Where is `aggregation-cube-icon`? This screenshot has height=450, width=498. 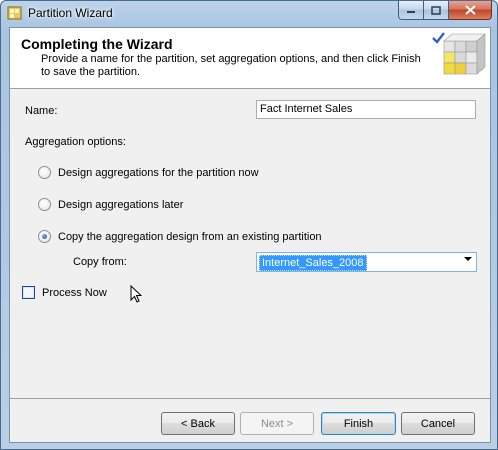
aggregation-cube-icon is located at coordinates (459, 53).